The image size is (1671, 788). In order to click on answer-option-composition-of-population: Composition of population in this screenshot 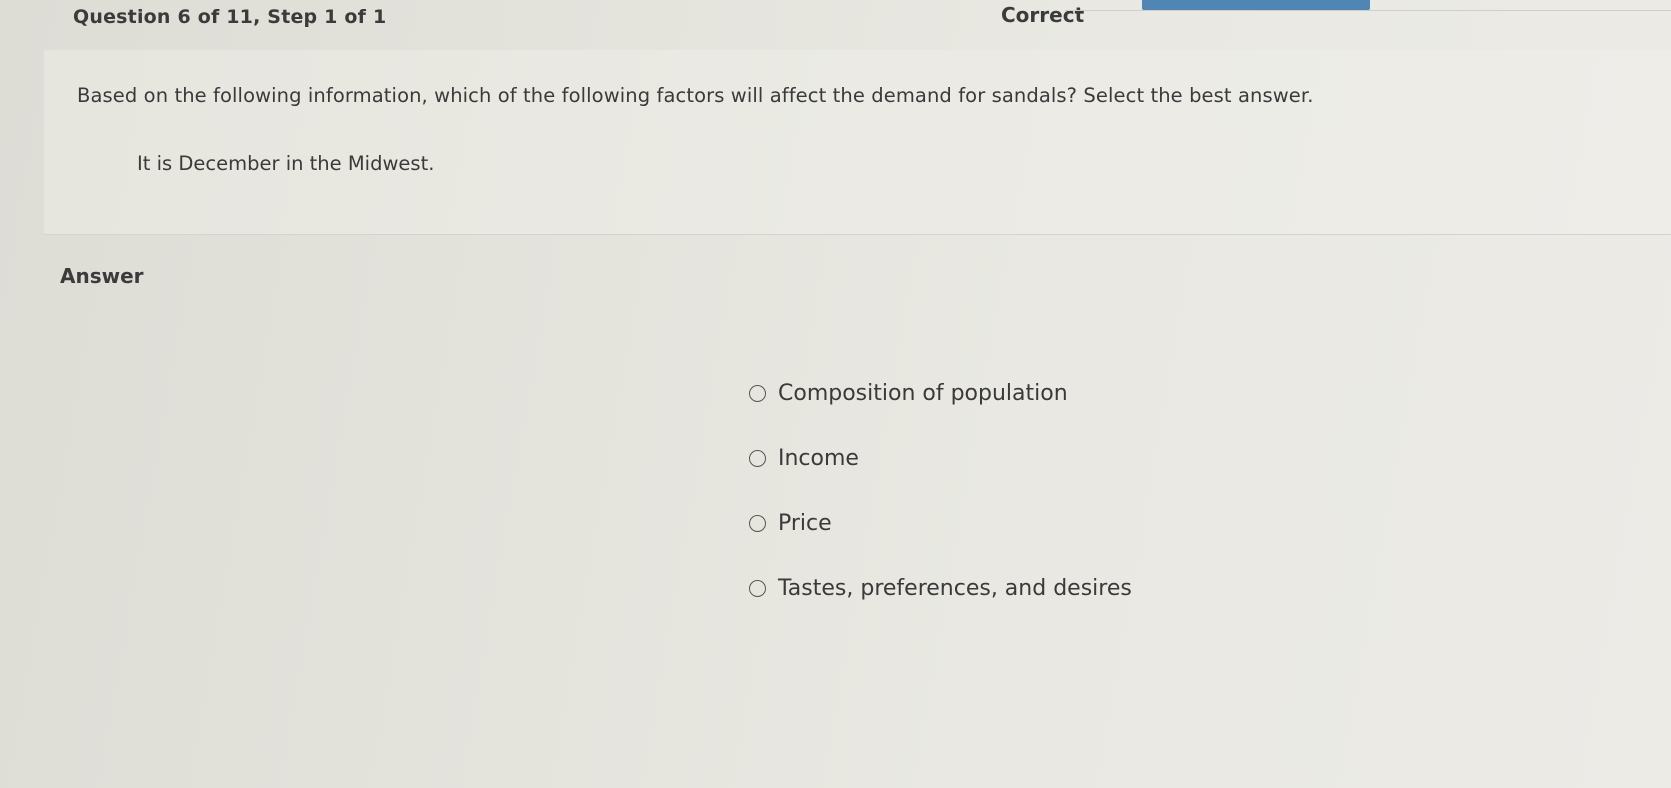, I will do `click(940, 393)`.